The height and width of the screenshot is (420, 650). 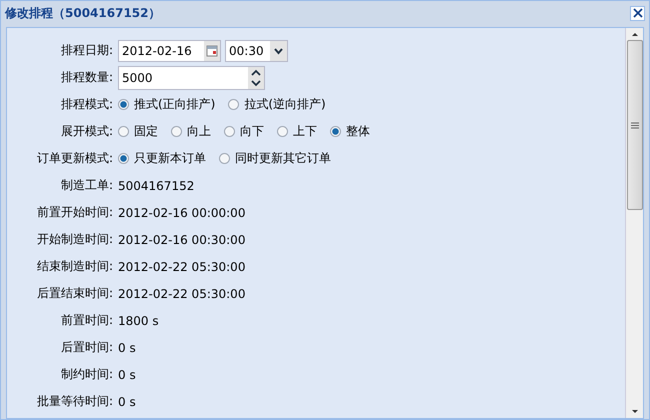 What do you see at coordinates (74, 401) in the screenshot?
I see `field-label: 批量等待时间:` at bounding box center [74, 401].